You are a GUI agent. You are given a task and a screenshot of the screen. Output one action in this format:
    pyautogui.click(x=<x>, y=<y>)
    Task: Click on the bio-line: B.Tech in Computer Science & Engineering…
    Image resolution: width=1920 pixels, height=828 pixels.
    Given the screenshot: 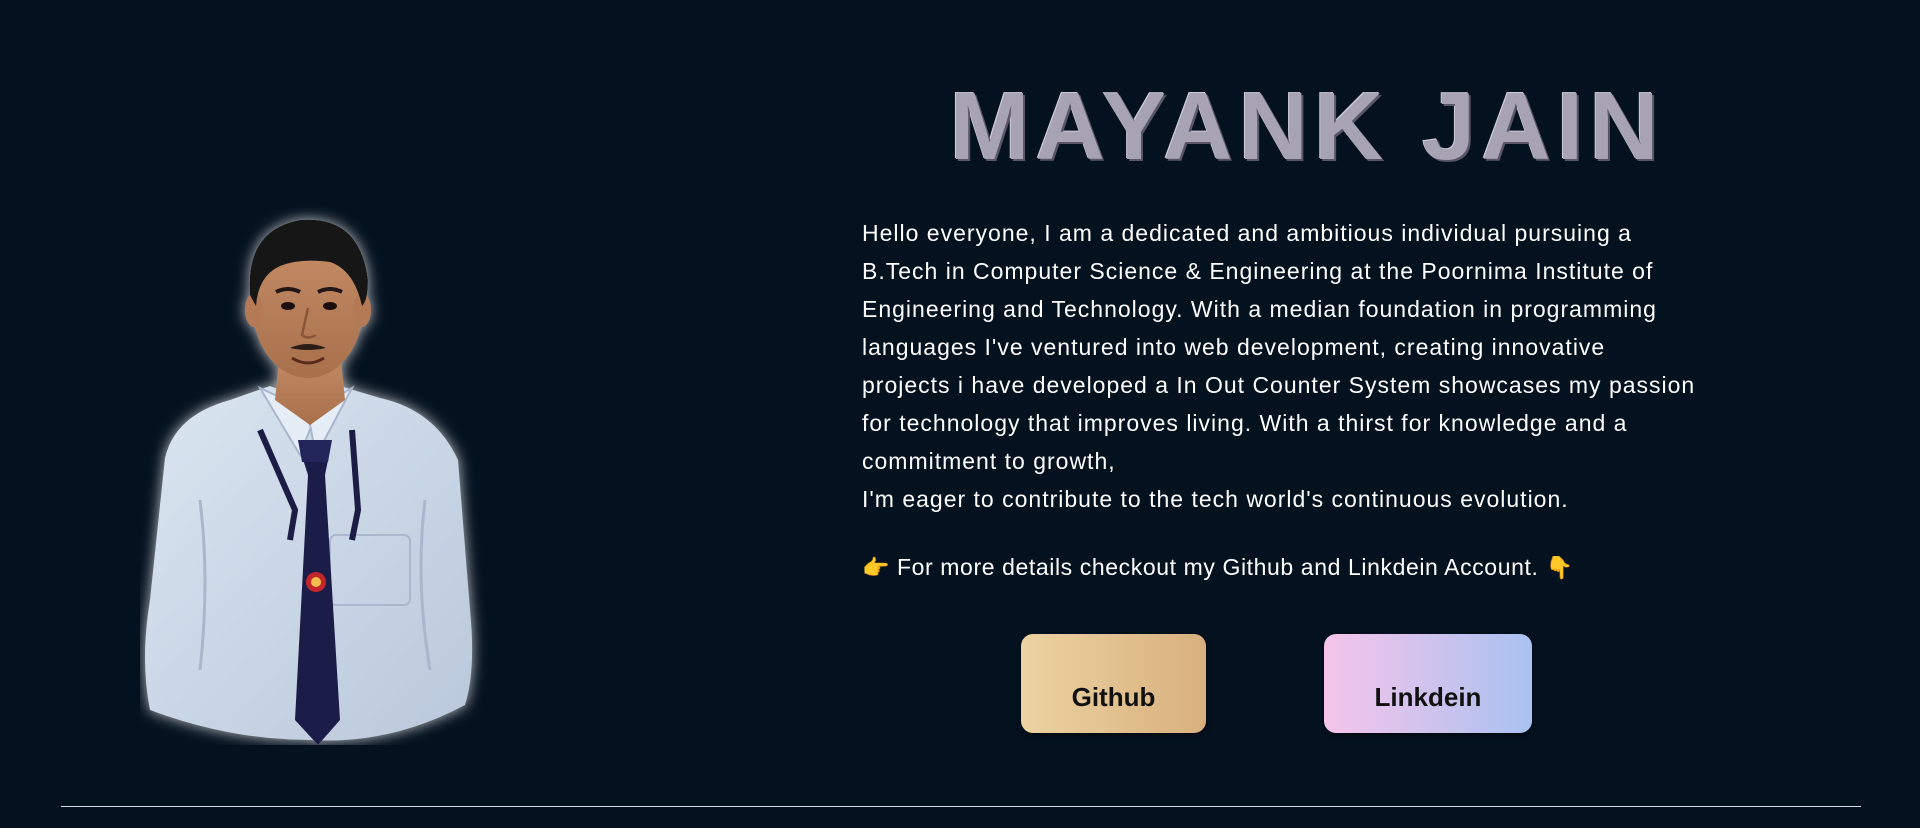 What is the action you would take?
    pyautogui.click(x=1258, y=271)
    